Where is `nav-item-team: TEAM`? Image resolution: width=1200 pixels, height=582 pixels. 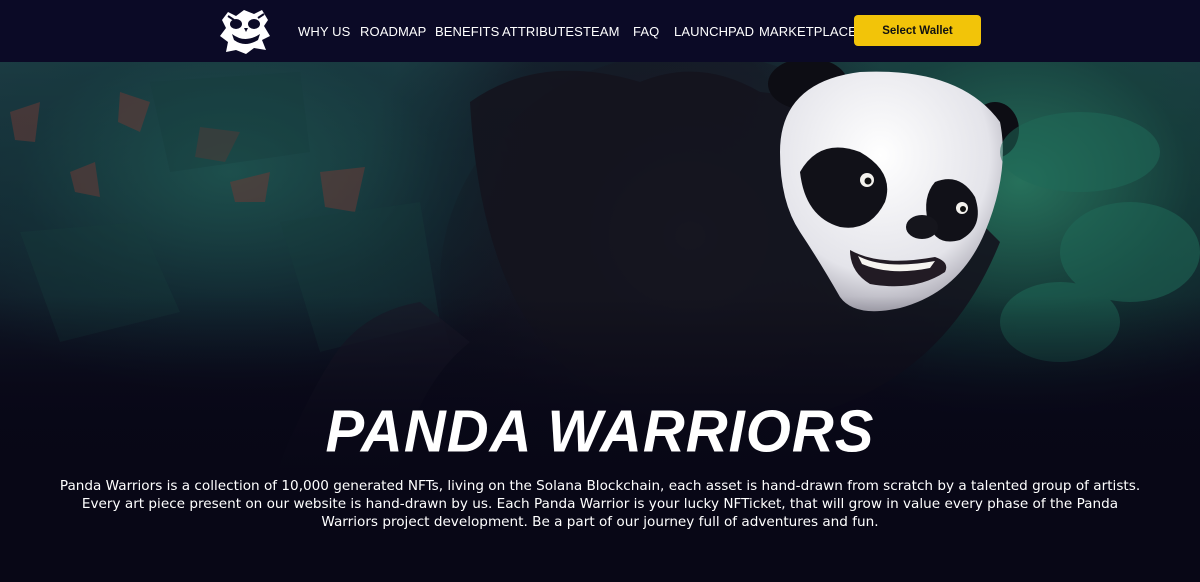
nav-item-team: TEAM is located at coordinates (601, 31).